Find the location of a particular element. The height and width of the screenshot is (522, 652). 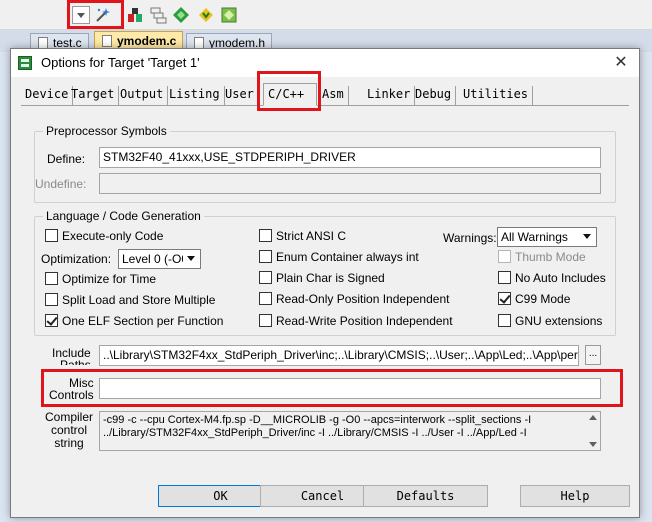

warnings-label: Warnings: is located at coordinates (470, 238).